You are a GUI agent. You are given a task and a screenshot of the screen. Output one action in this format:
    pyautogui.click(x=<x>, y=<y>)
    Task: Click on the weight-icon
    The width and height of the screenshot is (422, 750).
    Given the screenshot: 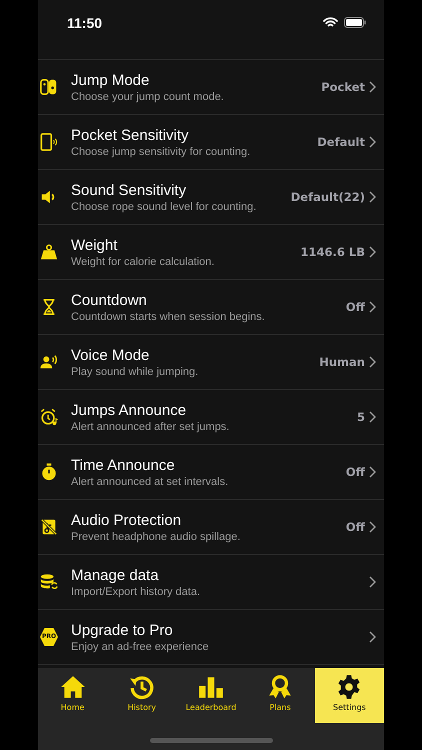 What is the action you would take?
    pyautogui.click(x=49, y=252)
    